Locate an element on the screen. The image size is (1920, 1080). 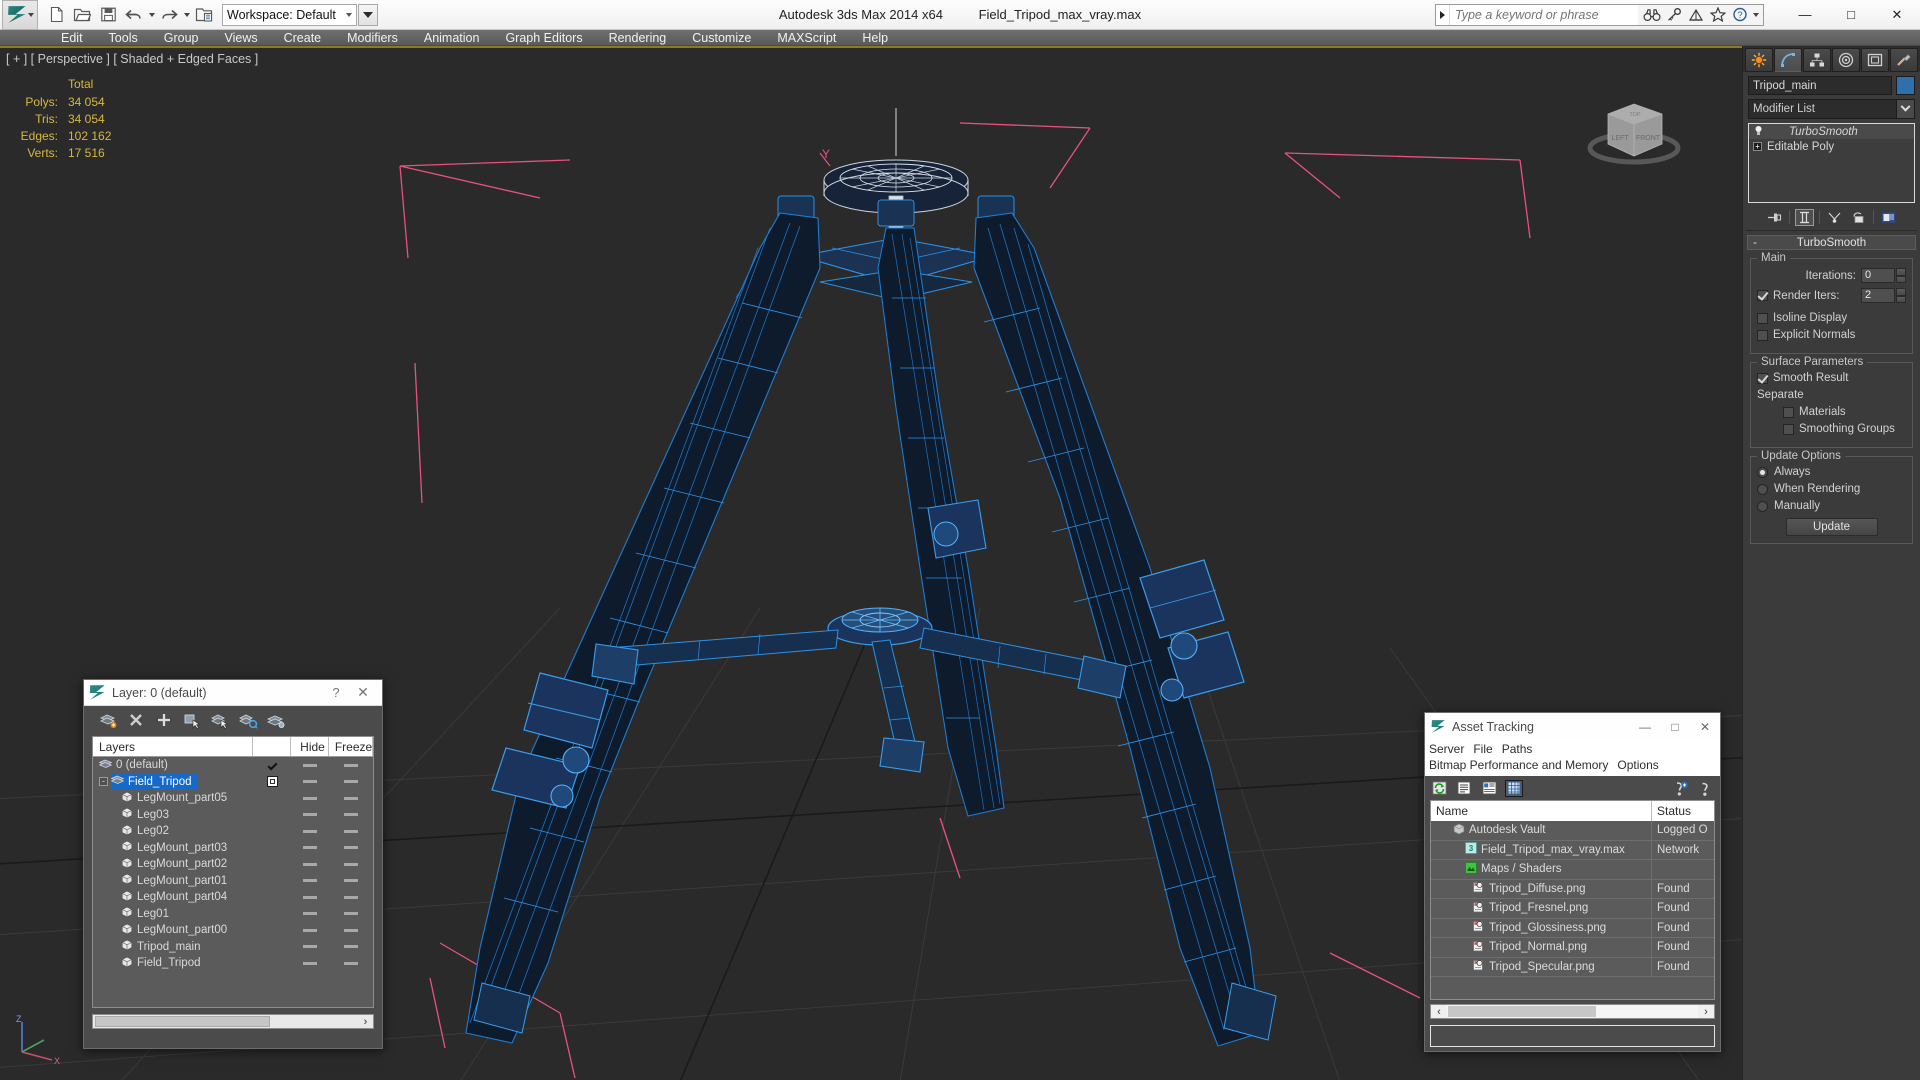
menu-item-maxscript: MAXScript is located at coordinates (806, 38).